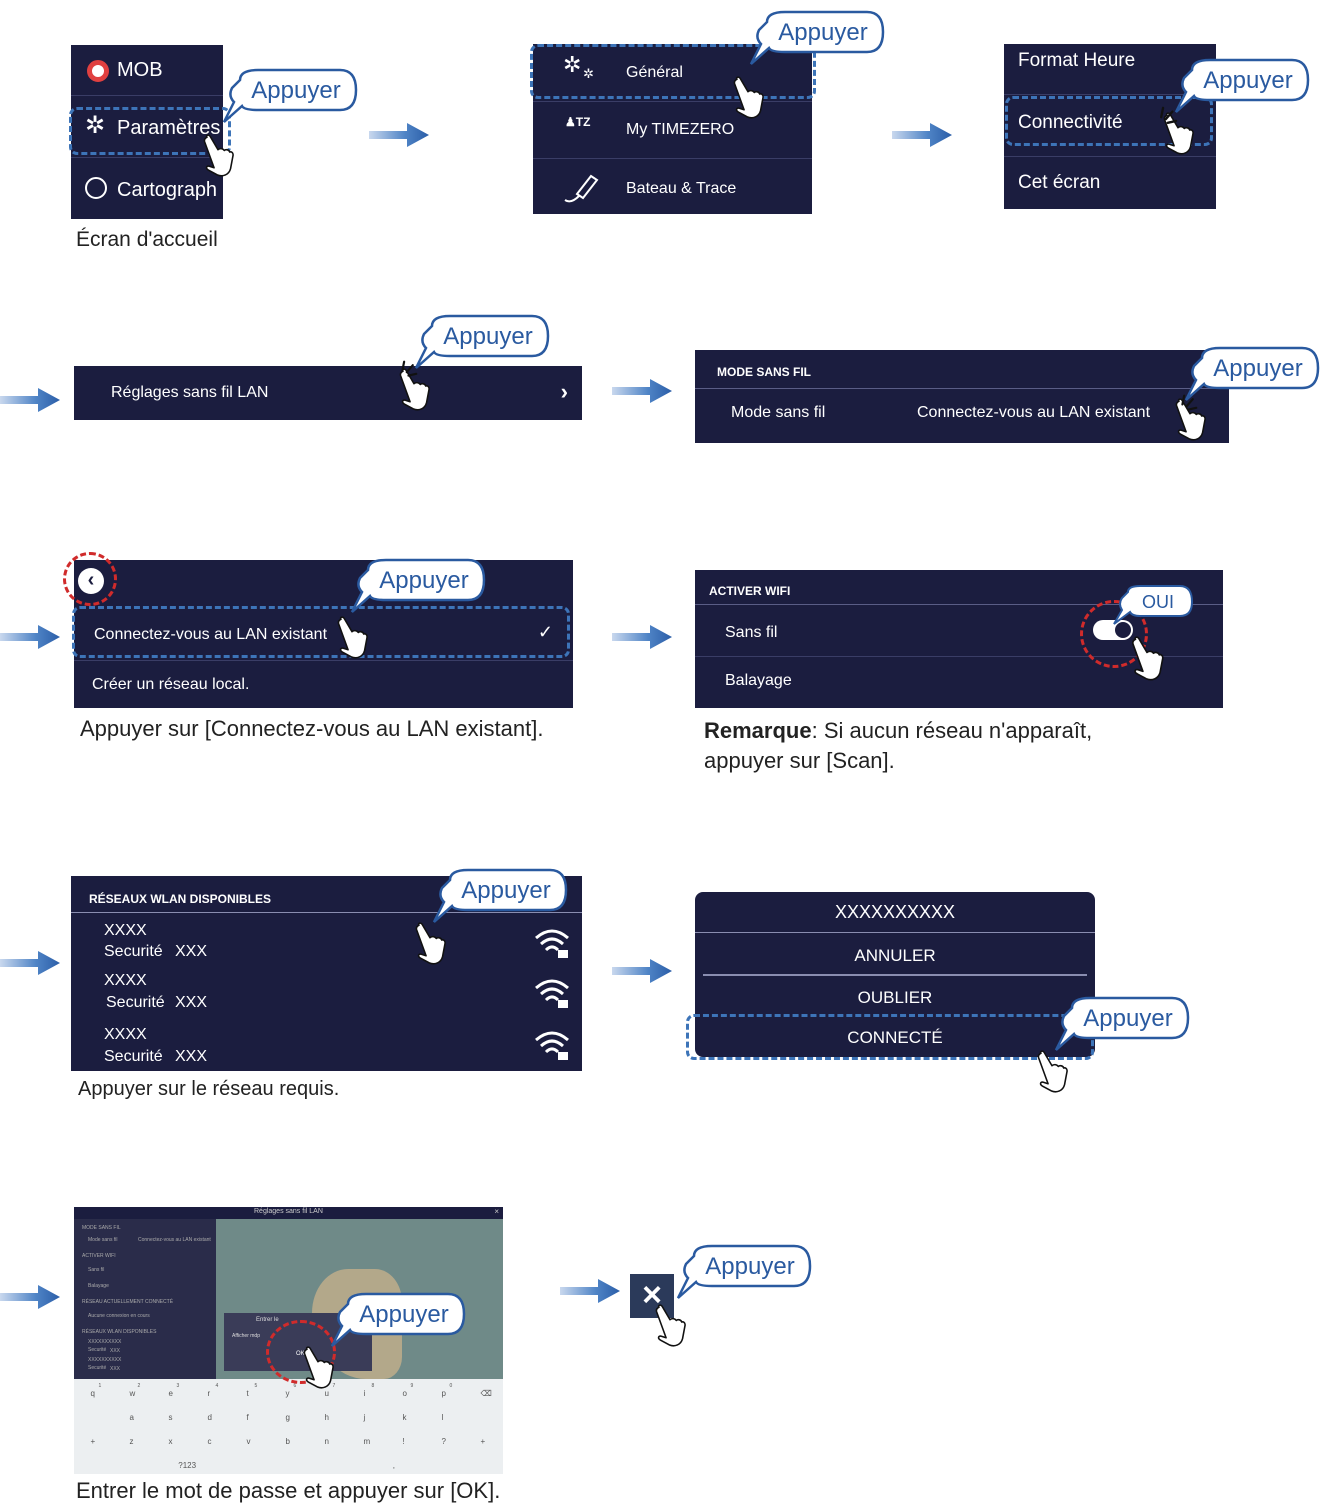 The image size is (1325, 1510). What do you see at coordinates (764, 372) in the screenshot?
I see `section-header: MODE SANS FIL` at bounding box center [764, 372].